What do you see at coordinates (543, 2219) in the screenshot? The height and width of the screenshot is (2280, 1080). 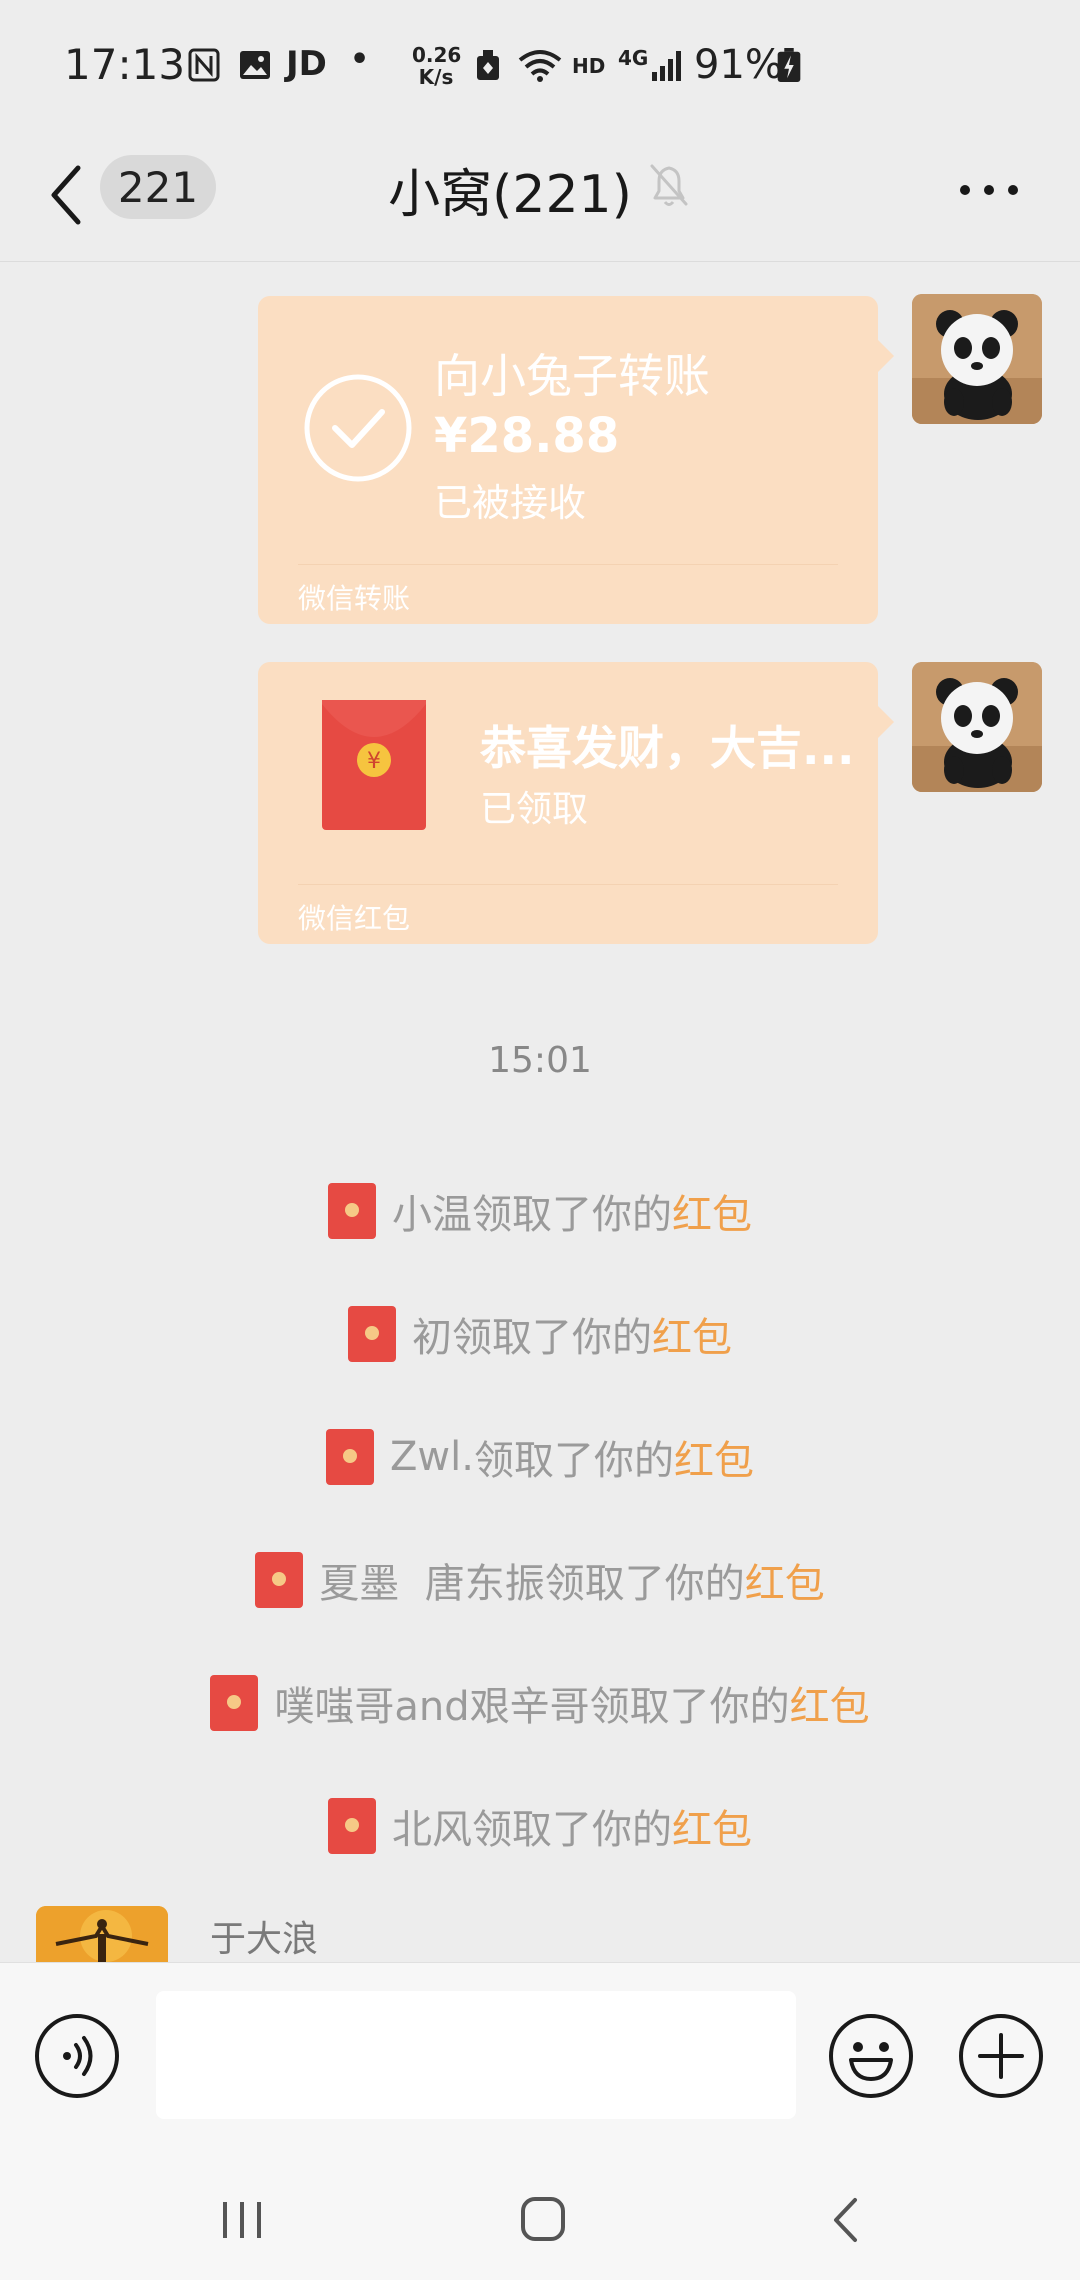 I see `home-button` at bounding box center [543, 2219].